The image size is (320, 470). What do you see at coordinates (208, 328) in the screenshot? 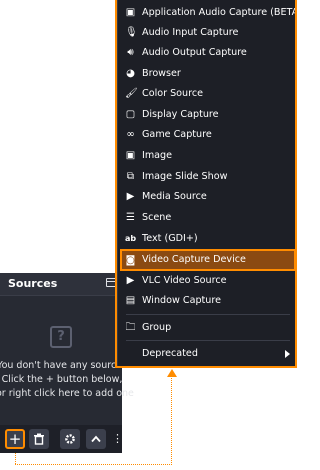
I see `menu-item-group: 🗀 Group` at bounding box center [208, 328].